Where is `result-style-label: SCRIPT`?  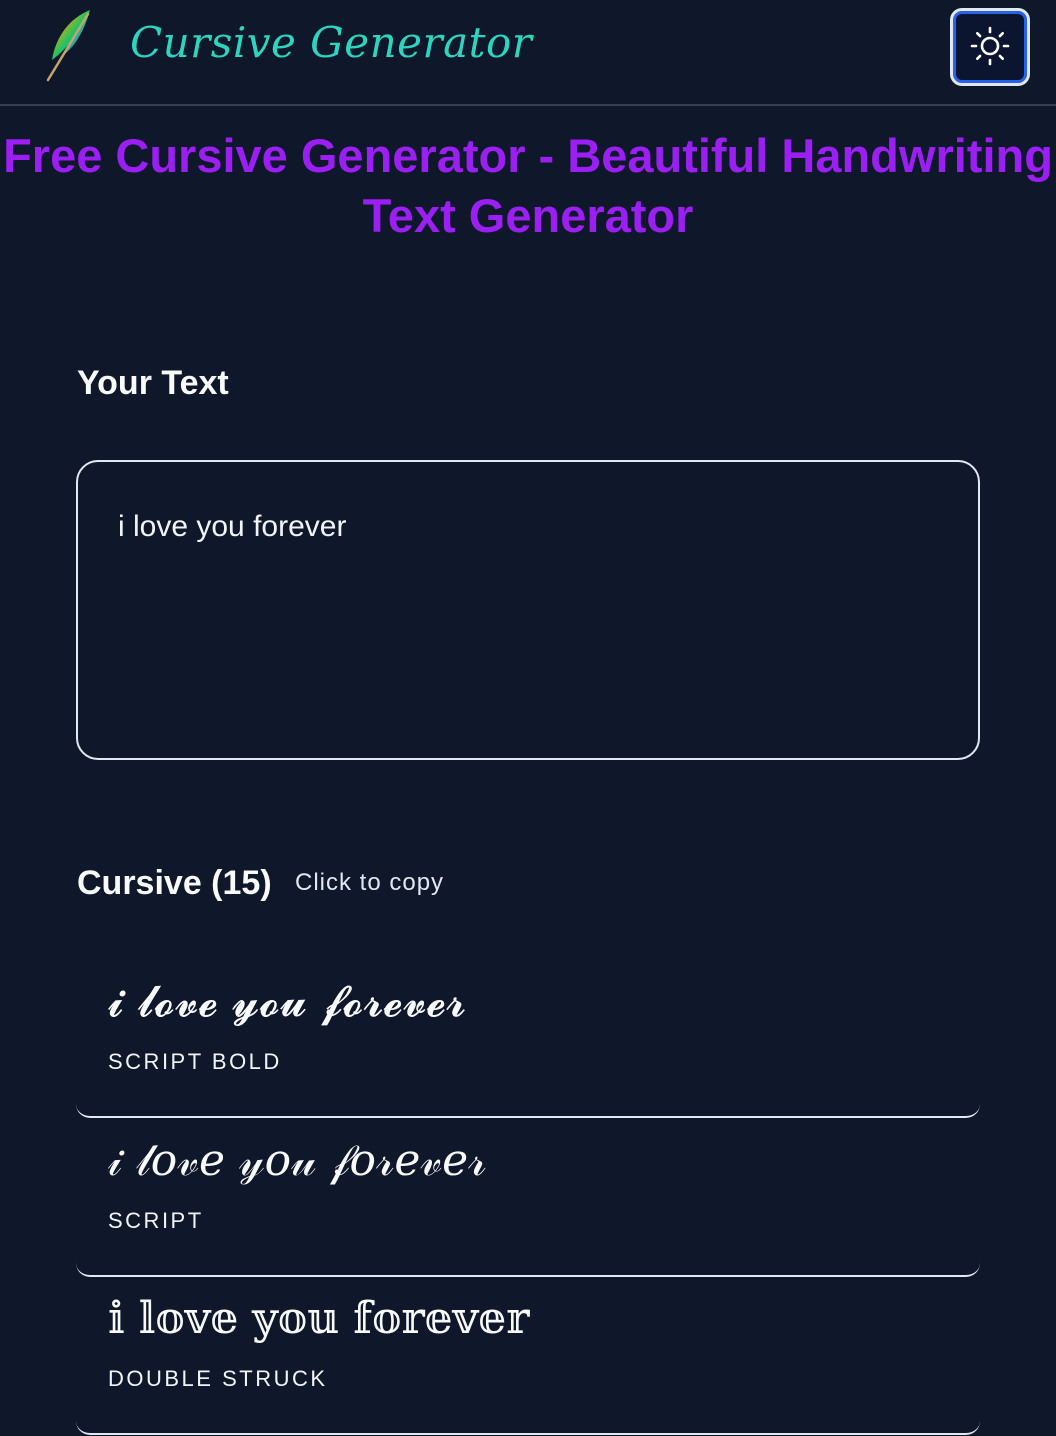 result-style-label: SCRIPT is located at coordinates (156, 1220).